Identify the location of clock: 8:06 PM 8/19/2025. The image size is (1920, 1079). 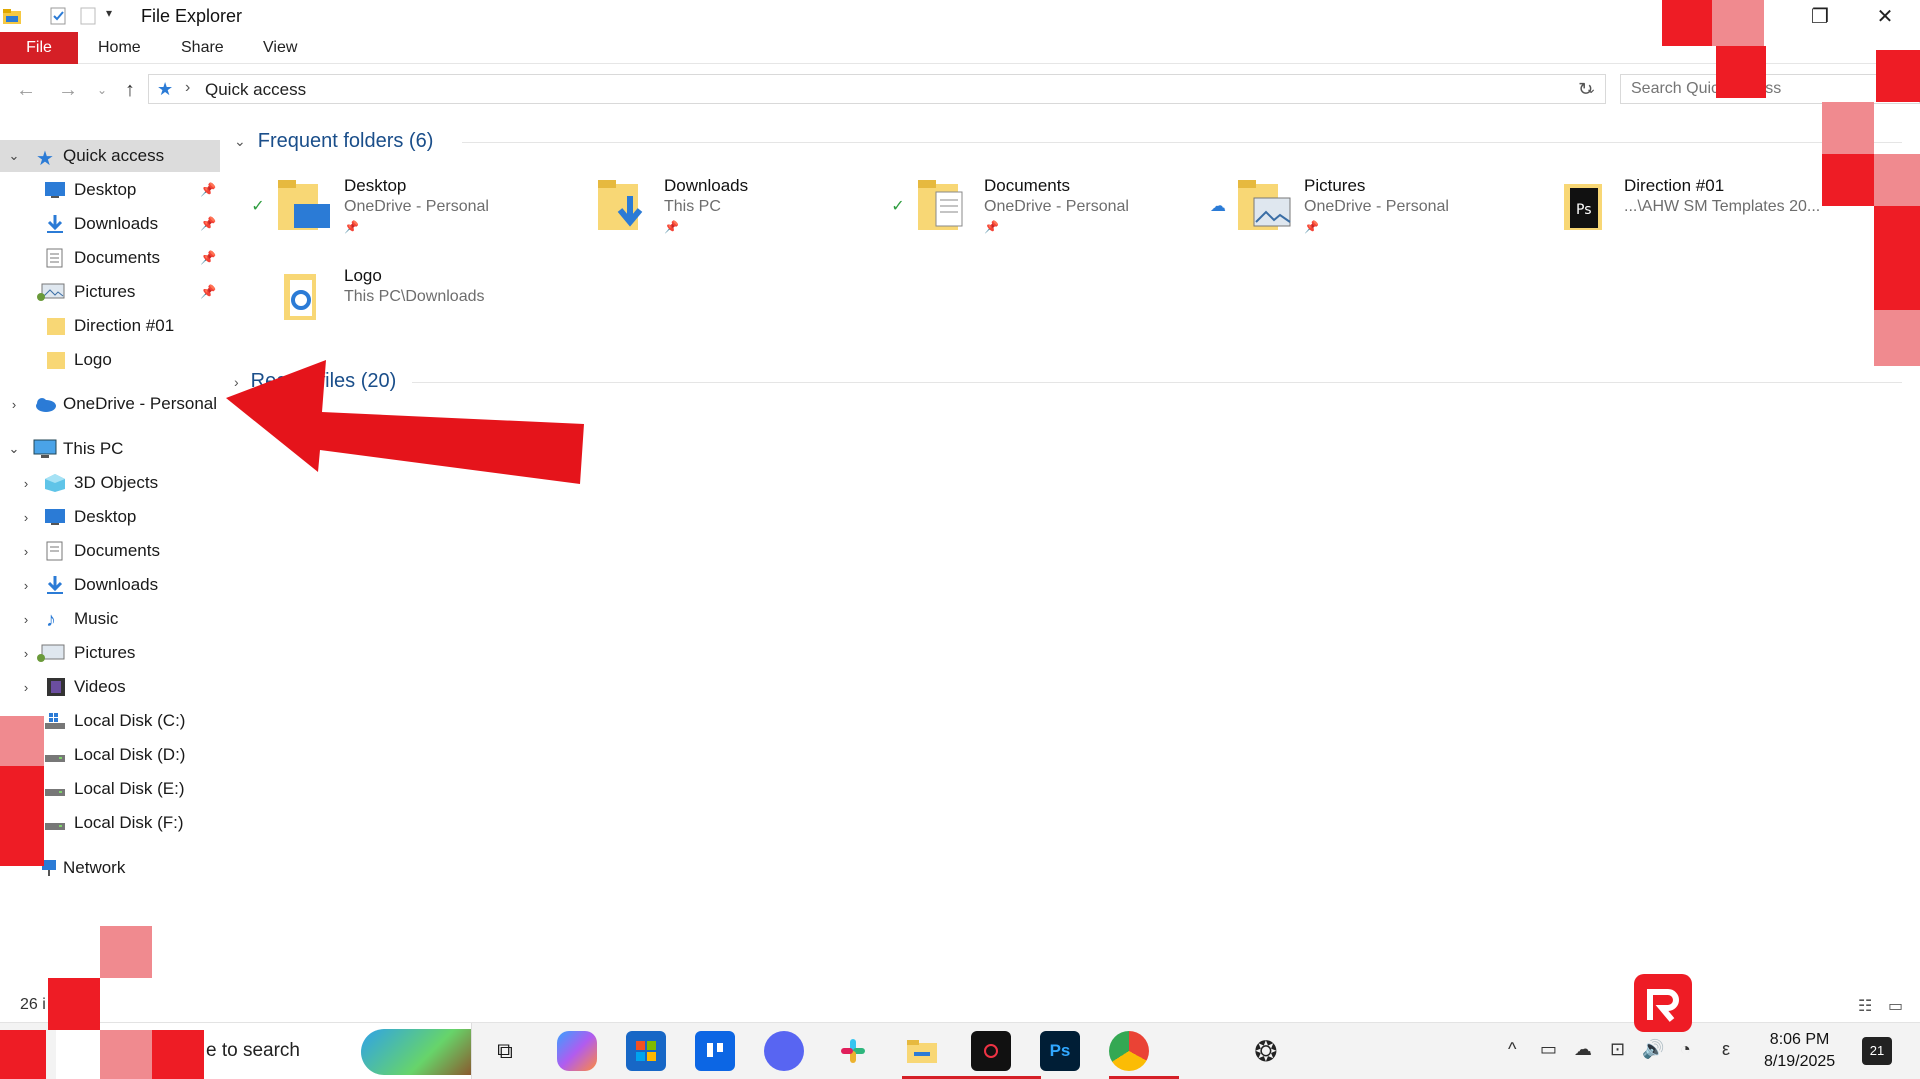
(1799, 1051).